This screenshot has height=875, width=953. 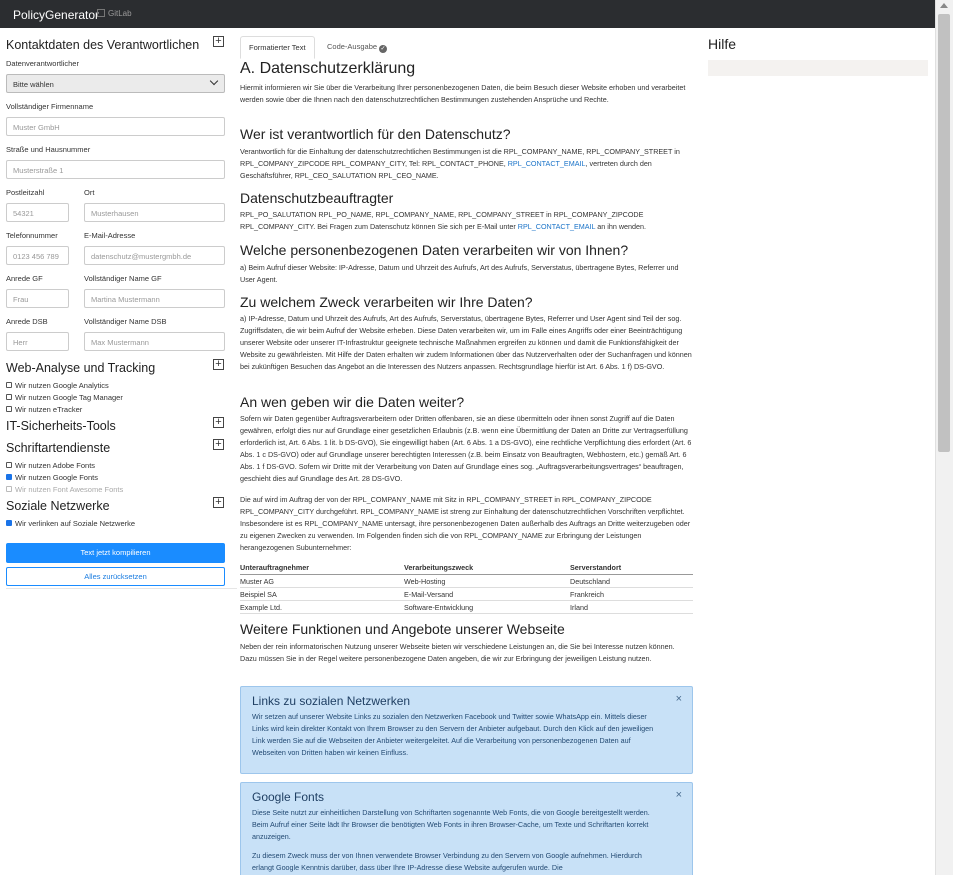 I want to click on checkbox-label: Wir nutzen Adobe Fonts, so click(x=55, y=465).